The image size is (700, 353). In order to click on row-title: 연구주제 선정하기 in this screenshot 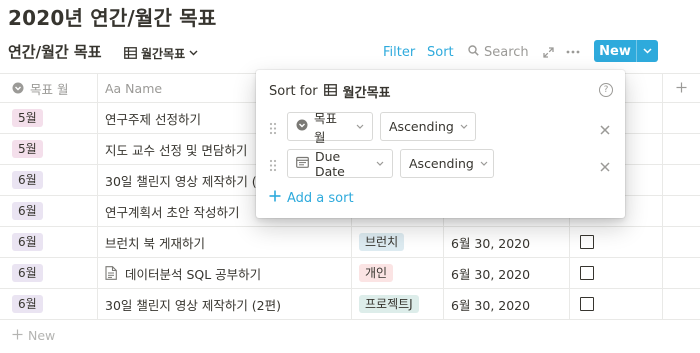, I will do `click(153, 119)`.